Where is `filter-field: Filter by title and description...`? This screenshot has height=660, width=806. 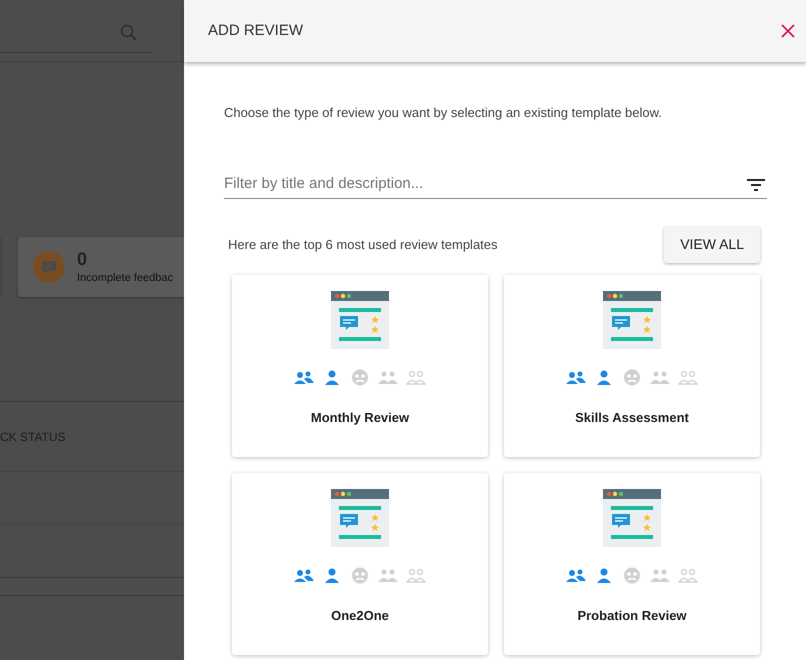
filter-field: Filter by title and description... is located at coordinates (485, 184).